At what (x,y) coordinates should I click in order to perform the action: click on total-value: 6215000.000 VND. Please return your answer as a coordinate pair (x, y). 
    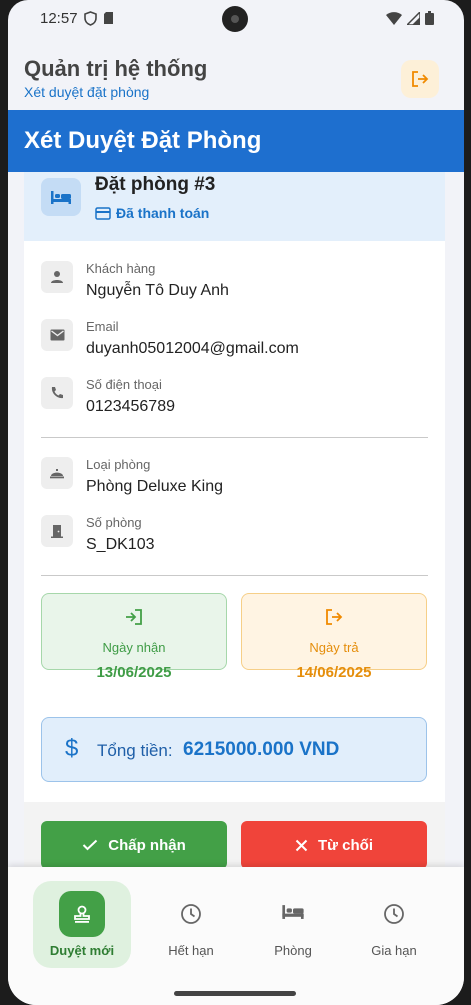
    Looking at the image, I should click on (261, 749).